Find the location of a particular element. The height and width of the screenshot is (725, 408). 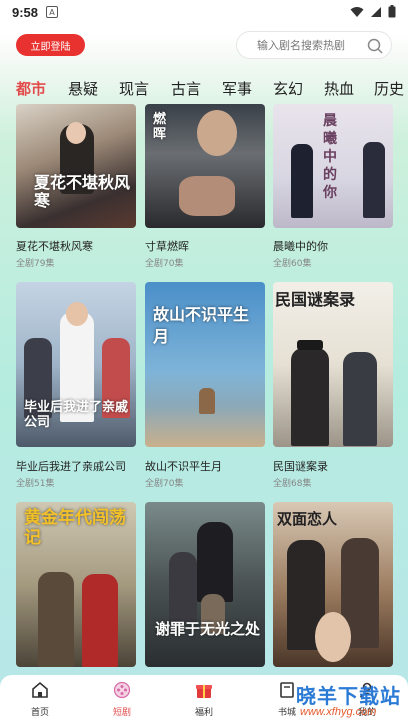

drama-title: 毕业后我进了亲戚公司 is located at coordinates (71, 466).